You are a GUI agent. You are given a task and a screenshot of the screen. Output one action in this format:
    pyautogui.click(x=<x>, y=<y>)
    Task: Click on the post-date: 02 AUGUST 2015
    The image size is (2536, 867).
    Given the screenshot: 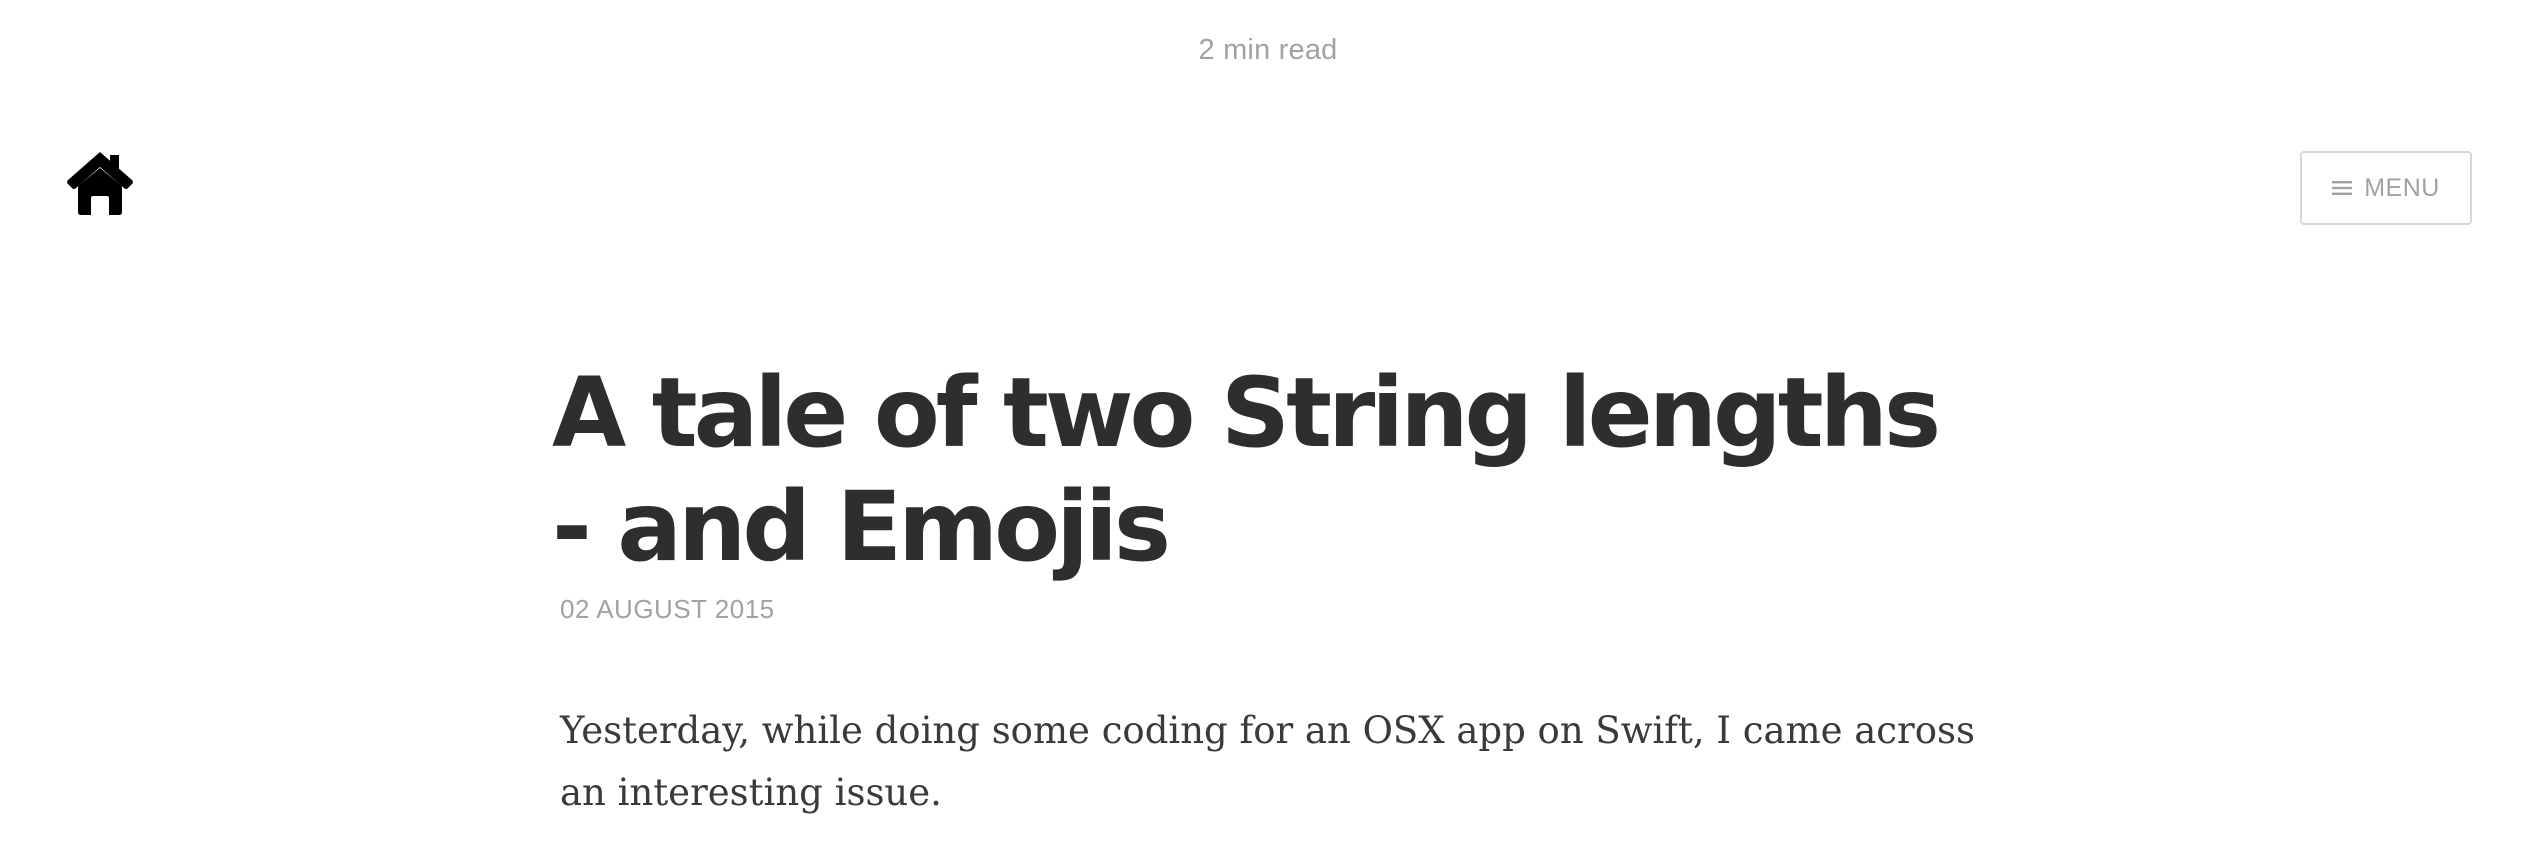 What is the action you would take?
    pyautogui.click(x=667, y=609)
    